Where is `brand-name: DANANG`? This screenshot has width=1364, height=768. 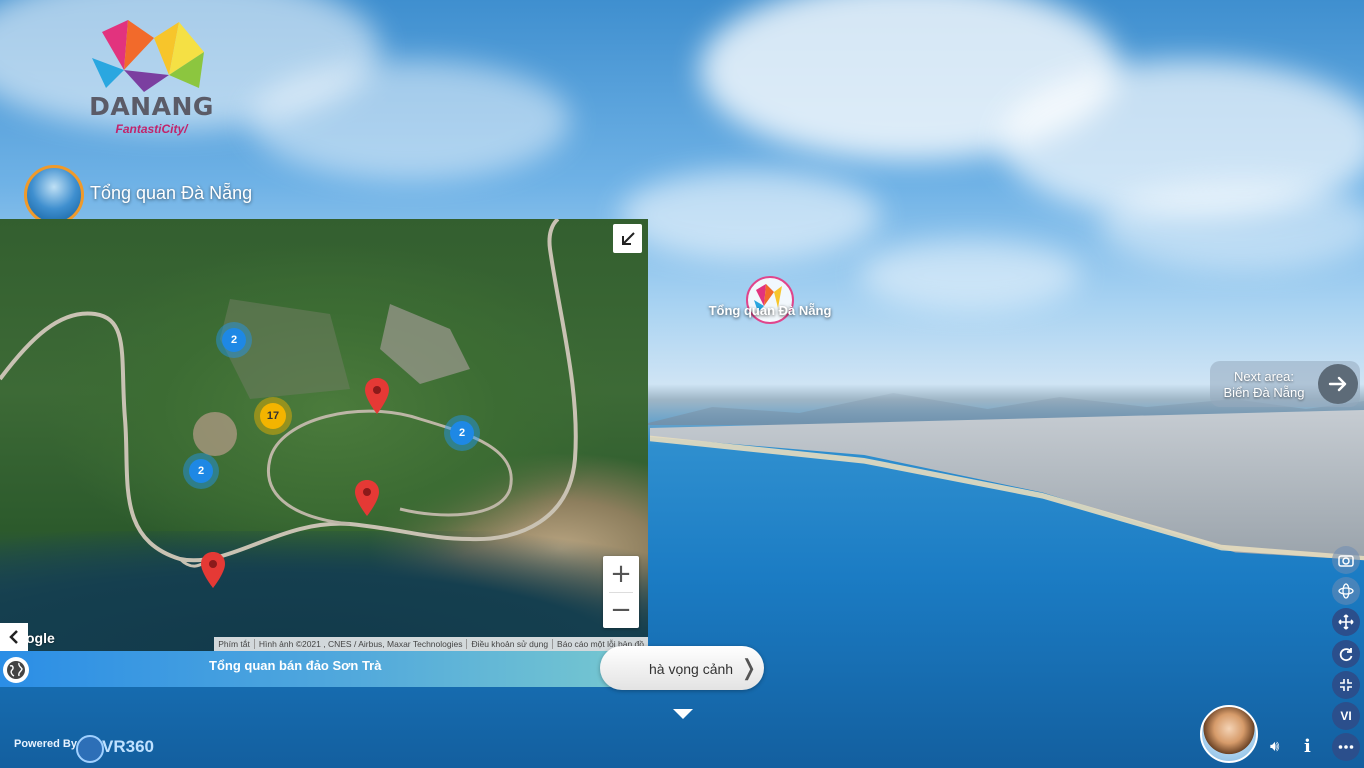 brand-name: DANANG is located at coordinates (151, 106).